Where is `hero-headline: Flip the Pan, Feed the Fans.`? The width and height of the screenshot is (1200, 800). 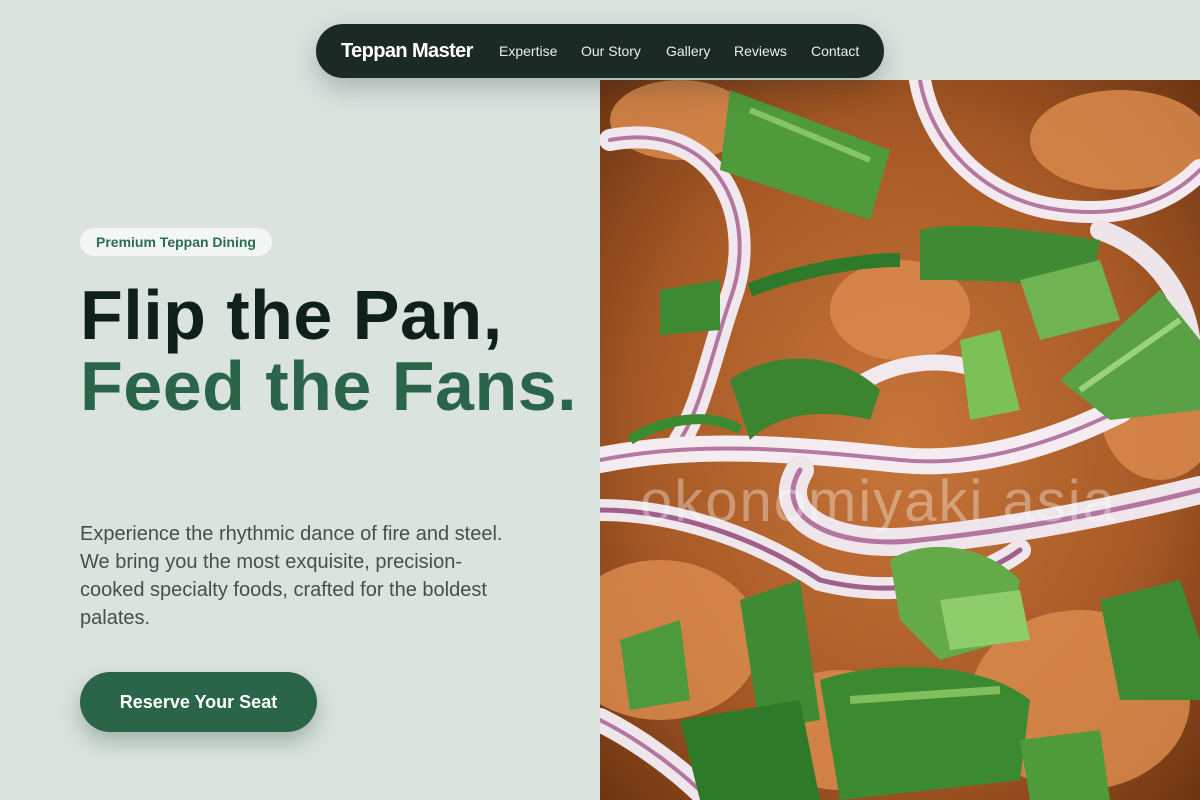 hero-headline: Flip the Pan, Feed the Fans. is located at coordinates (330, 351).